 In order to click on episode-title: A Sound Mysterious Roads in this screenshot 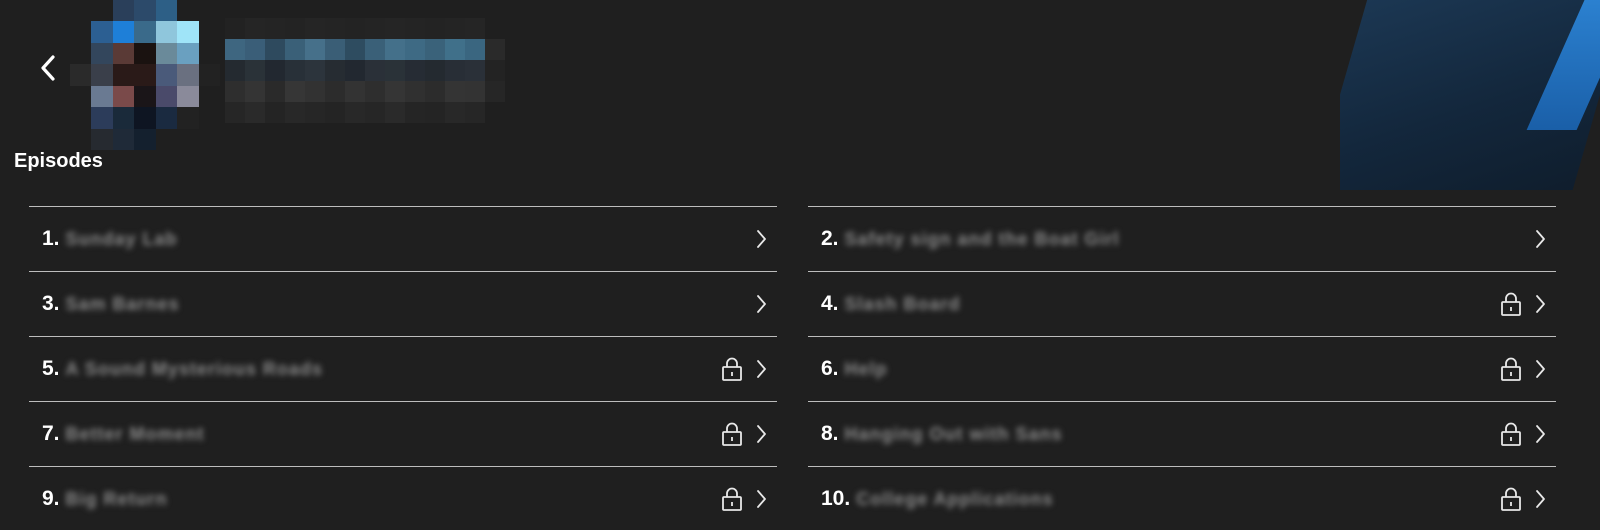, I will do `click(194, 368)`.